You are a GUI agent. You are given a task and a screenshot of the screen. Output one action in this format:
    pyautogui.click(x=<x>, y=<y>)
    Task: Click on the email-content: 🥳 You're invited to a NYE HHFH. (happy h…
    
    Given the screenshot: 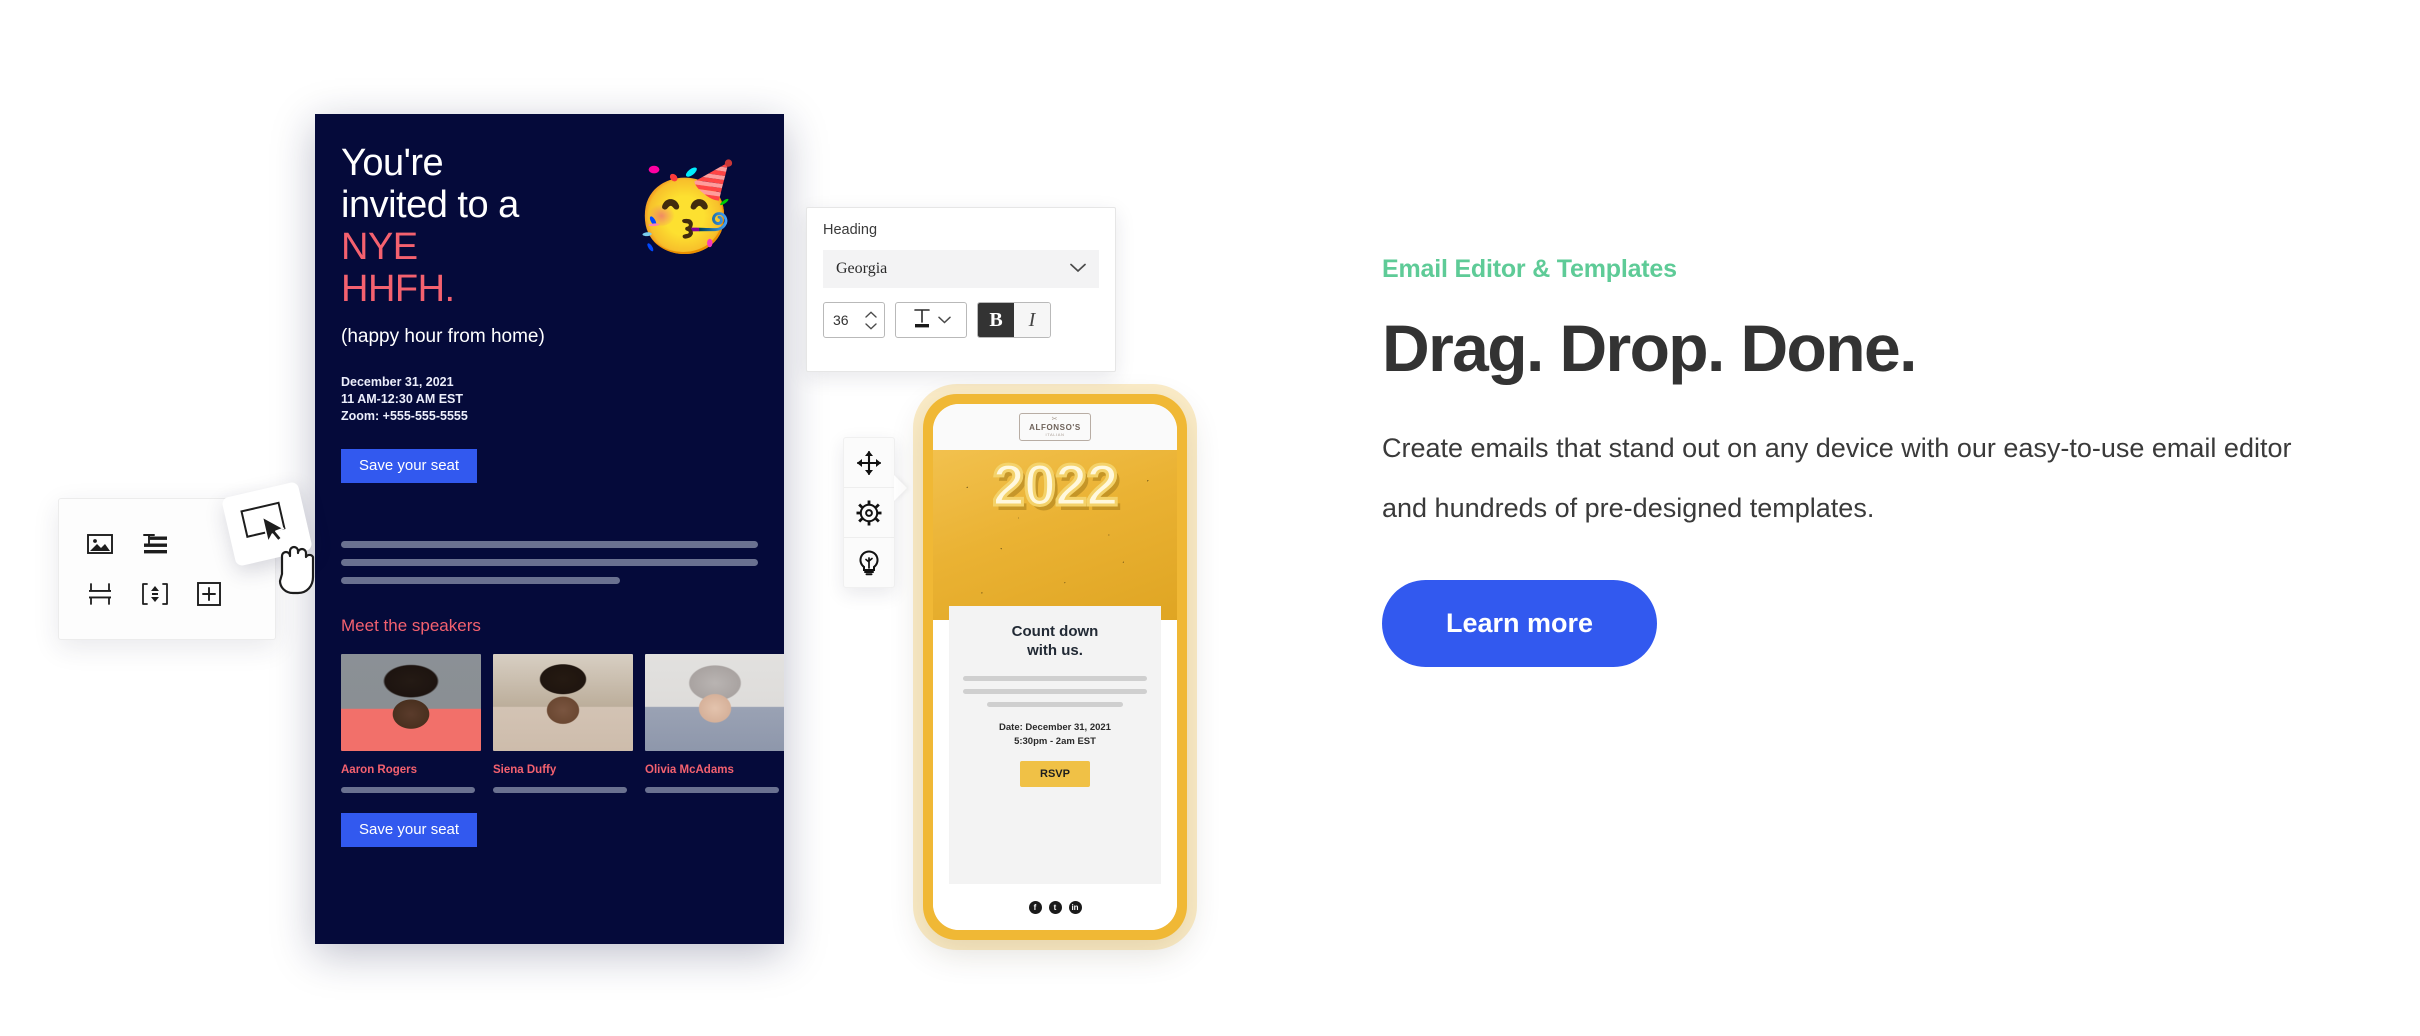 What is the action you would take?
    pyautogui.click(x=562, y=494)
    